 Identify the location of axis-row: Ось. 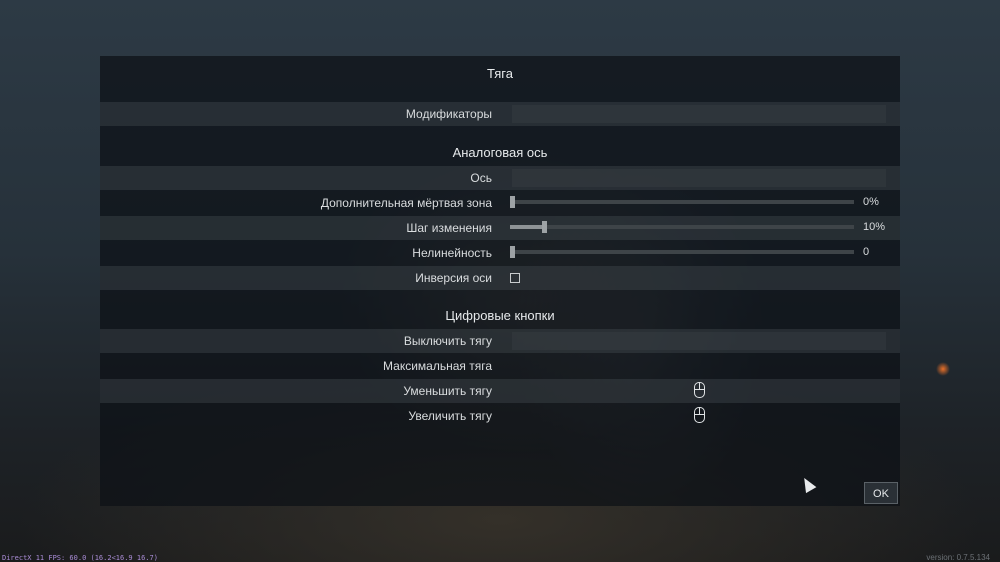
(500, 178).